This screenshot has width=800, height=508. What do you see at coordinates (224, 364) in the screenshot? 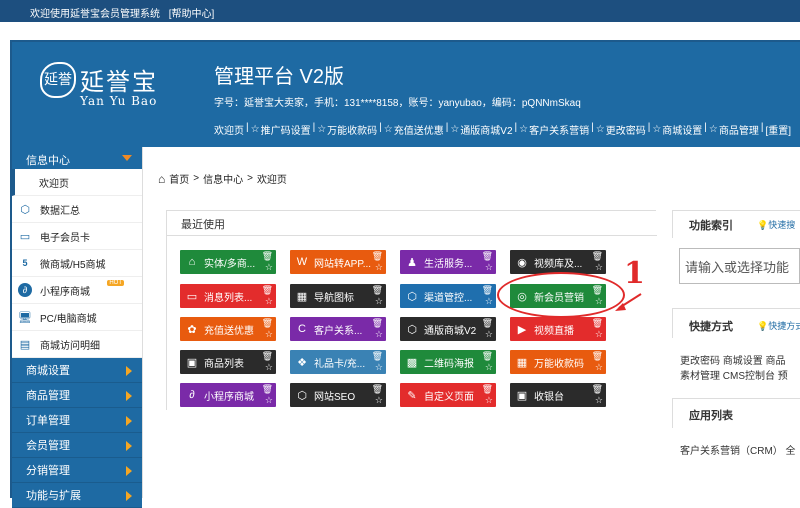
I see `tile-label: 商品列表` at bounding box center [224, 364].